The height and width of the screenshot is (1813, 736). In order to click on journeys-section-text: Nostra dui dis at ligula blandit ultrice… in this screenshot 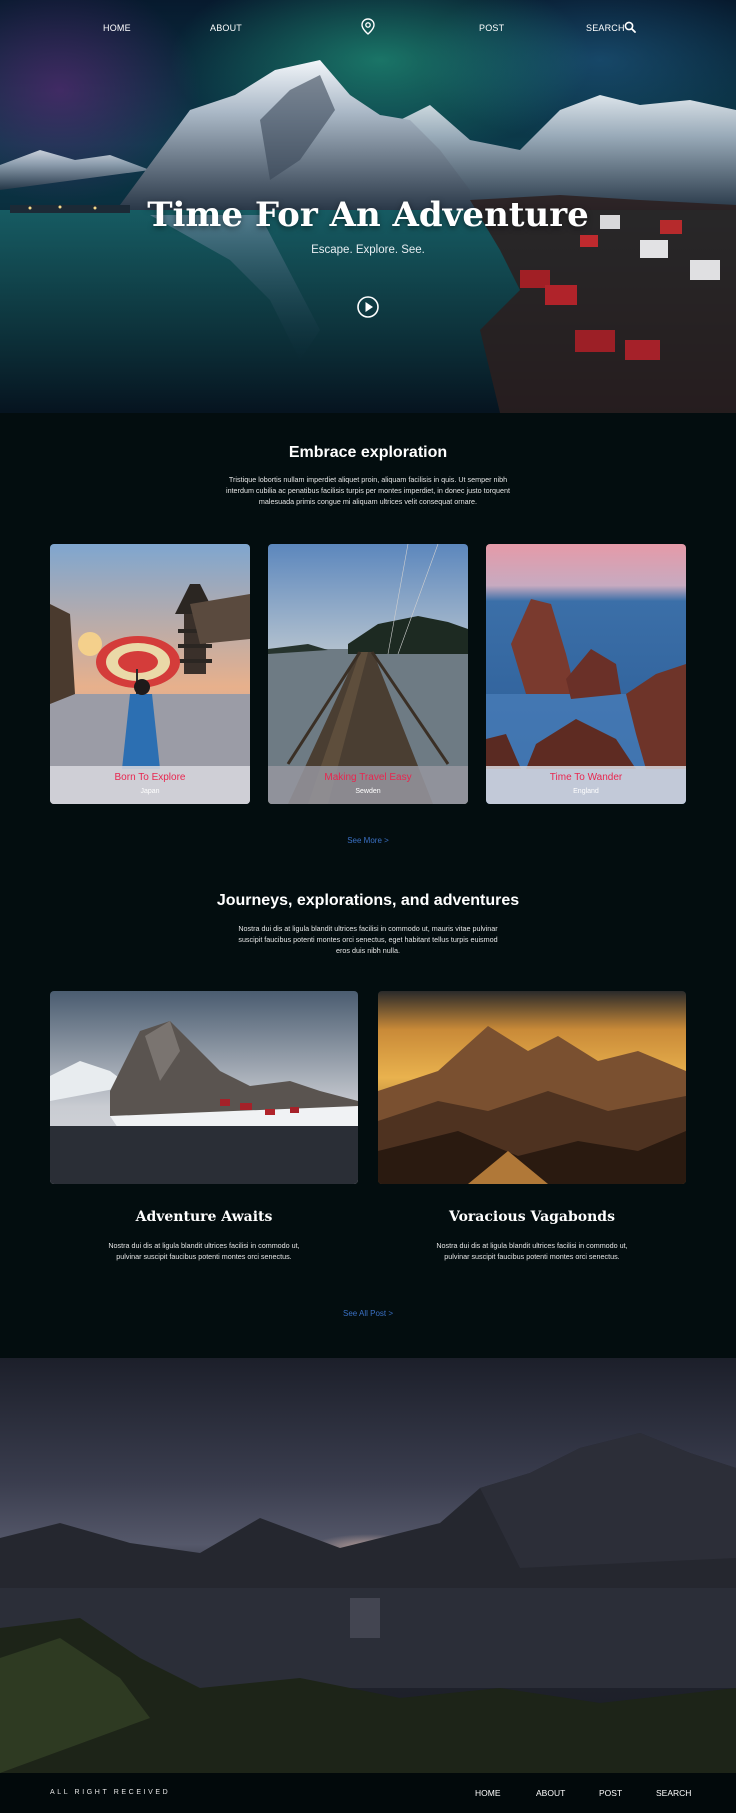, I will do `click(368, 939)`.